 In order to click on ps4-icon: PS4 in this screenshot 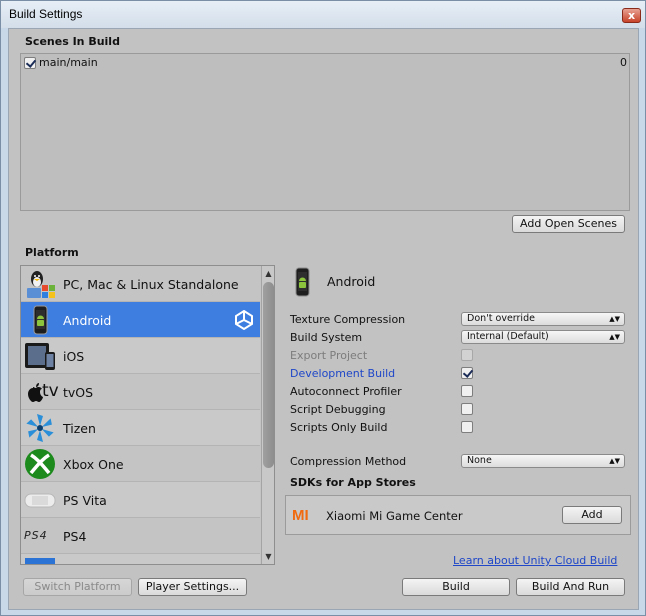, I will do `click(36, 535)`.